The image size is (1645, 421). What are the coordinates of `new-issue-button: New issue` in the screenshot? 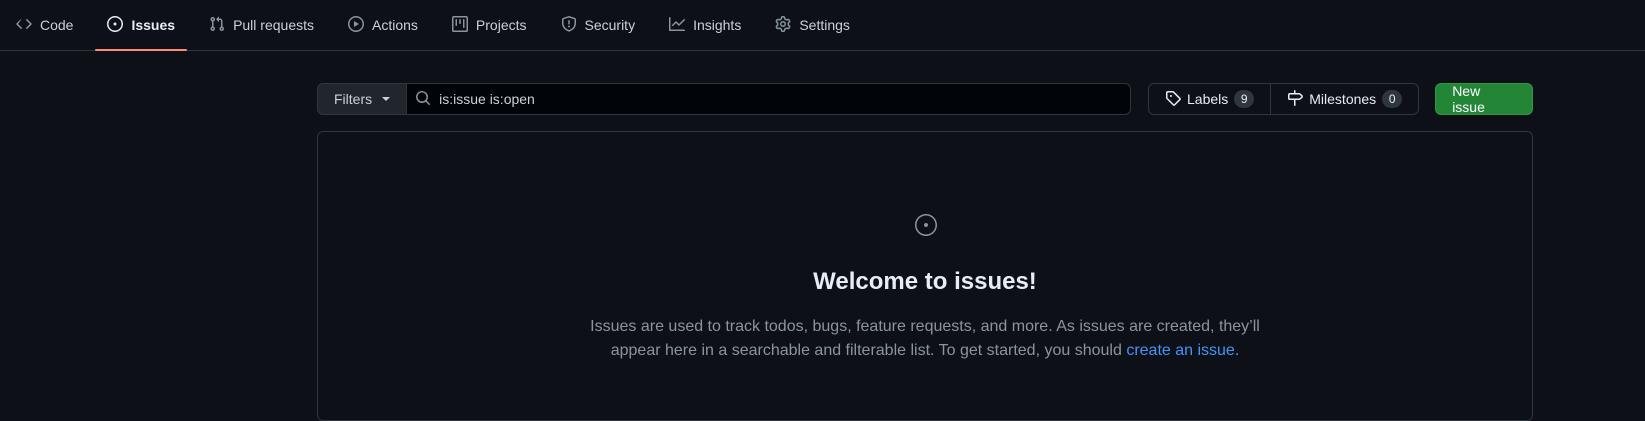 It's located at (1484, 99).